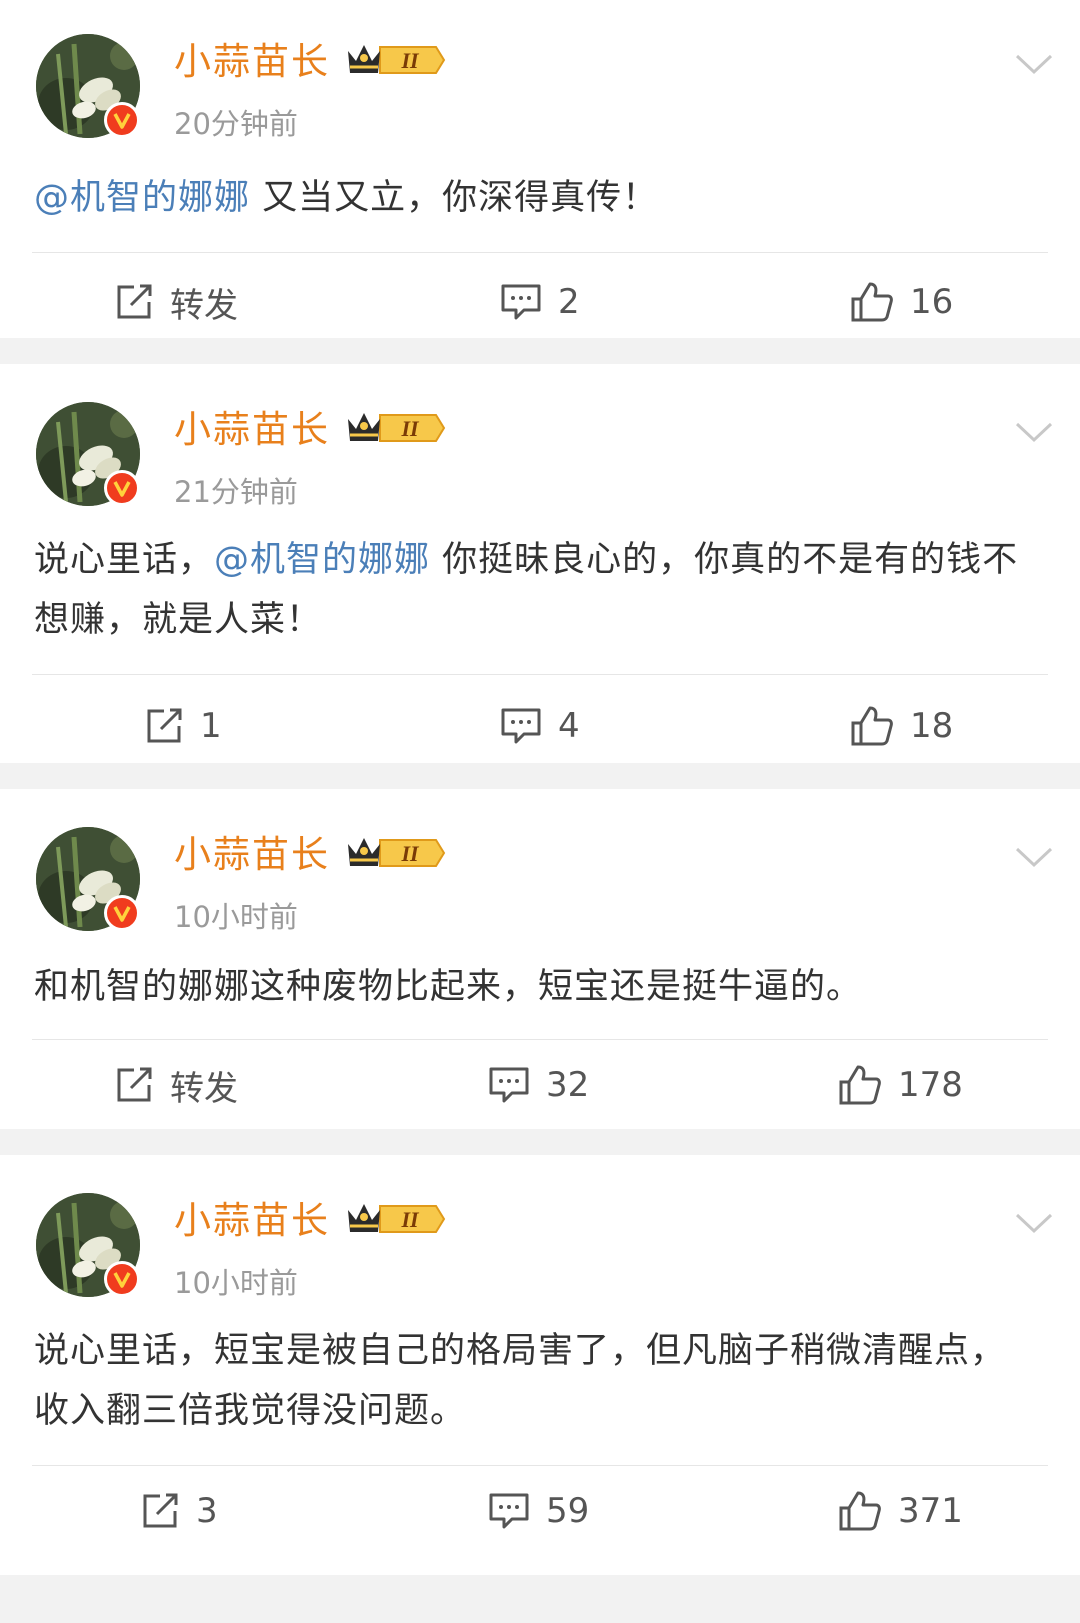 The width and height of the screenshot is (1080, 1623). I want to click on comment-button: 32, so click(538, 1085).